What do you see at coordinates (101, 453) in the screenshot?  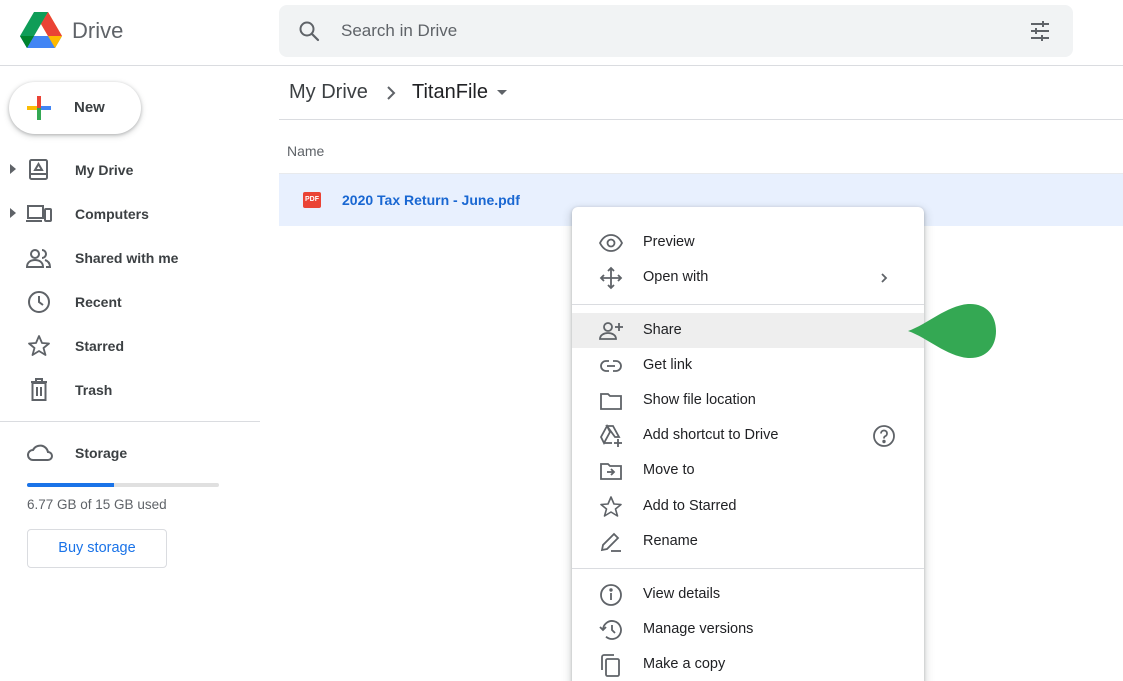 I see `storage-label: Storage` at bounding box center [101, 453].